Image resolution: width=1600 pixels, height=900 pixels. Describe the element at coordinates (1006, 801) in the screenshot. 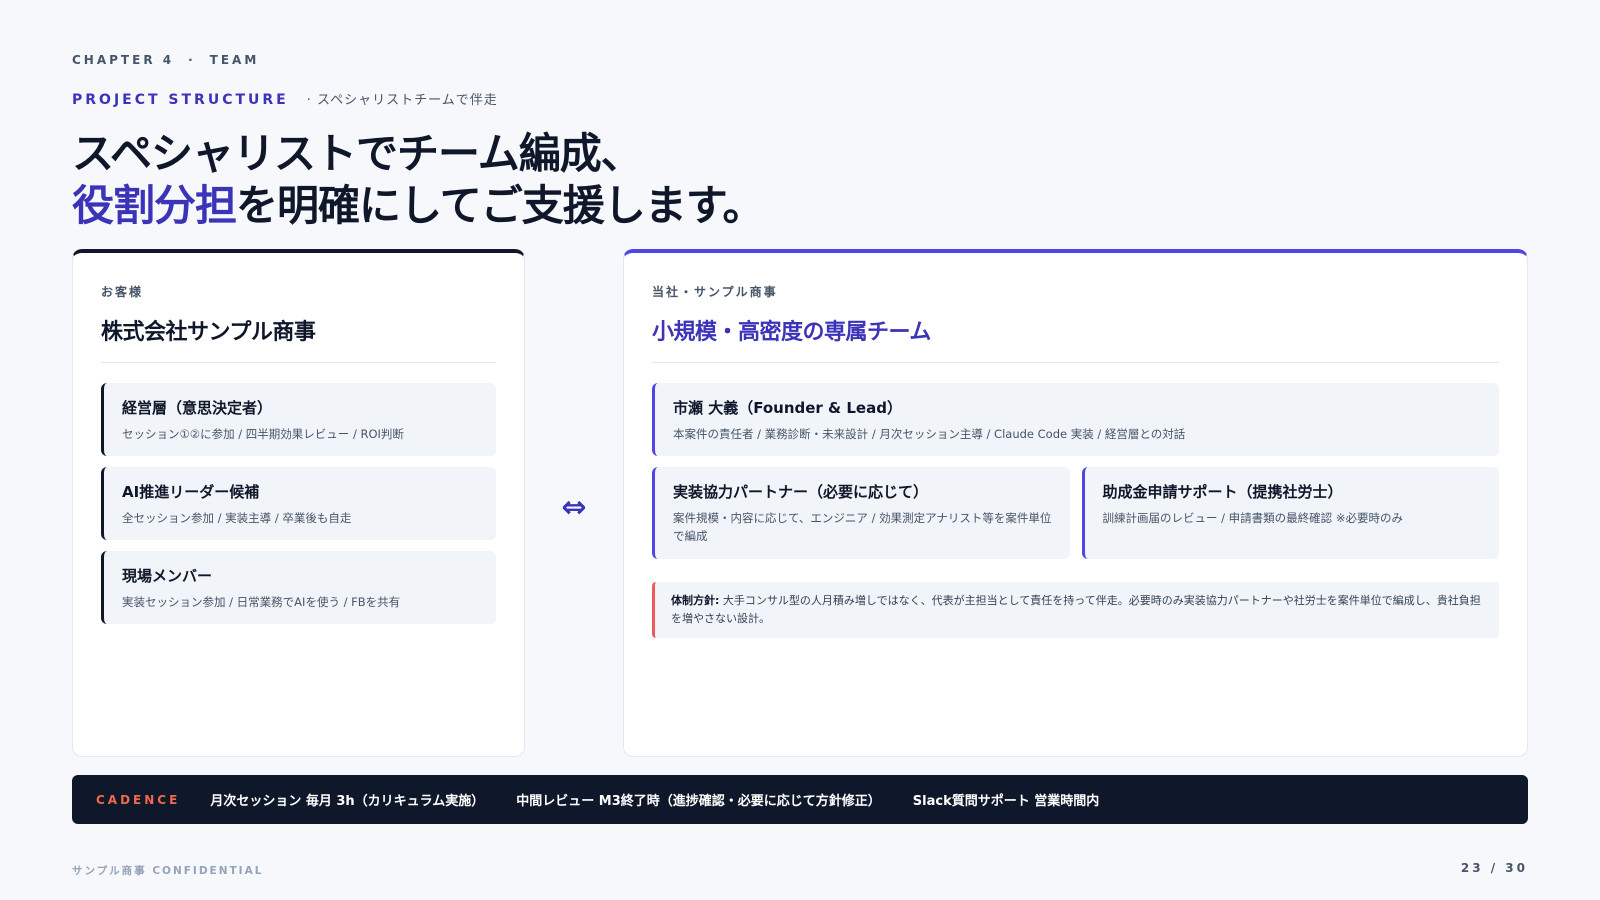

I see `cadence-item-slack: Slack質問サポート 営業時間内` at that location.